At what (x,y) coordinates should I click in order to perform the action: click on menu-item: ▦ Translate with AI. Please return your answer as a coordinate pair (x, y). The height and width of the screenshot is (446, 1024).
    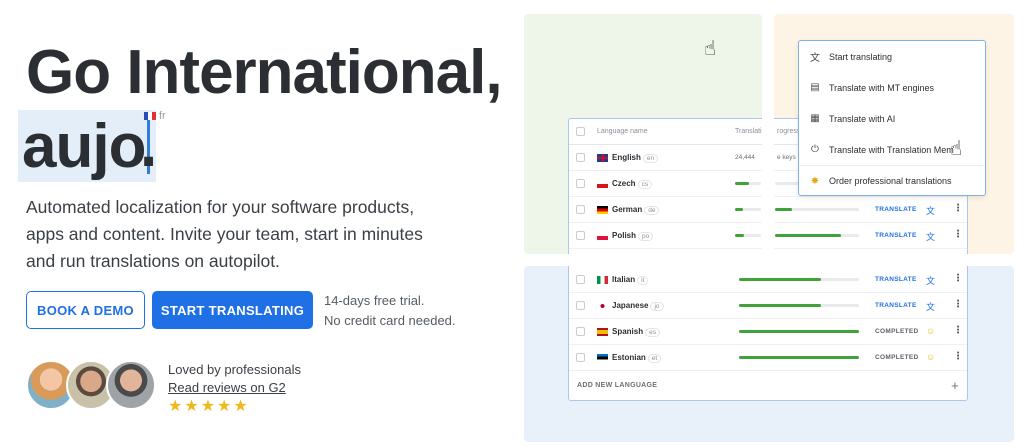
    Looking at the image, I should click on (892, 118).